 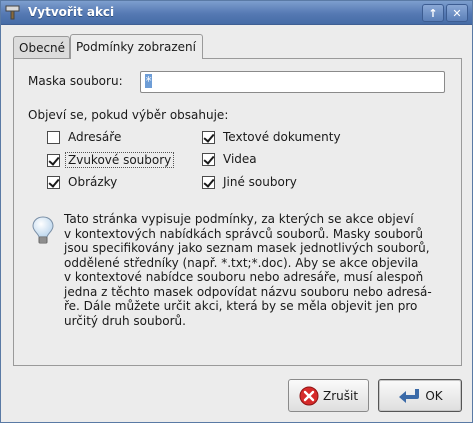 I want to click on mask-input: *, so click(x=292, y=82).